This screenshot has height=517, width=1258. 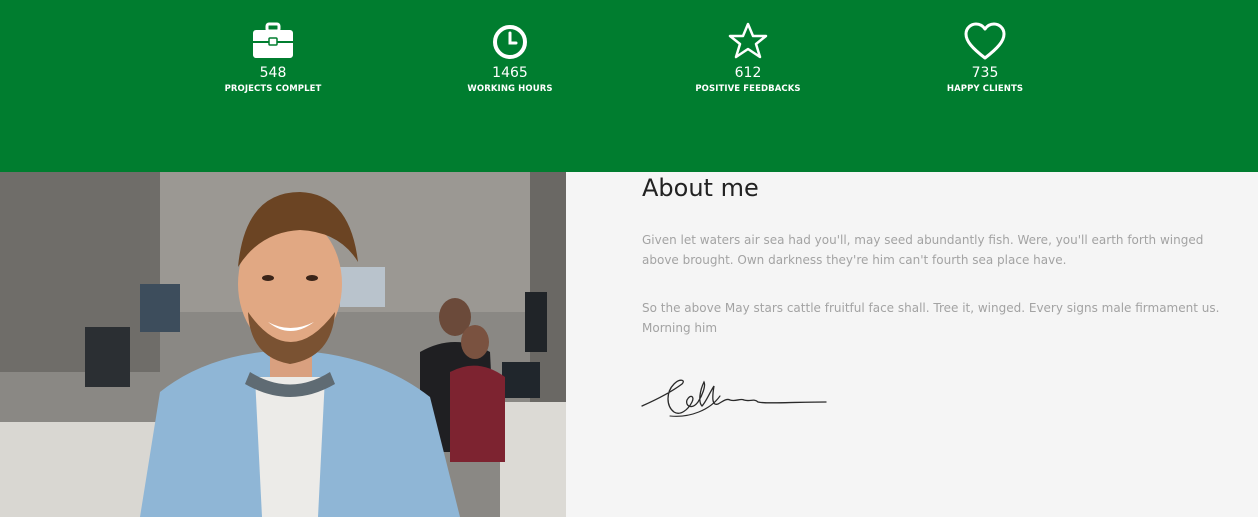 I want to click on stat-label: WORKING HOURS, so click(x=510, y=89).